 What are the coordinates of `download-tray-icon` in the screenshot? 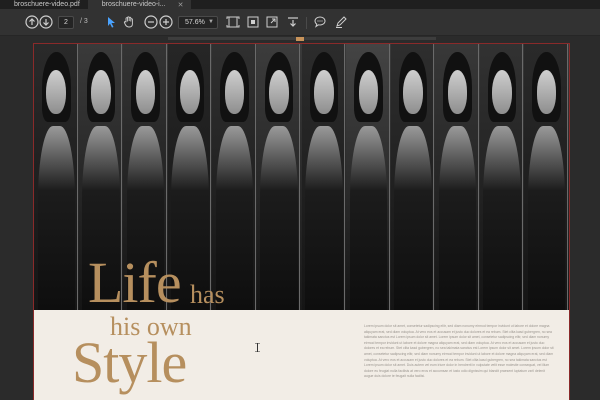 It's located at (293, 22).